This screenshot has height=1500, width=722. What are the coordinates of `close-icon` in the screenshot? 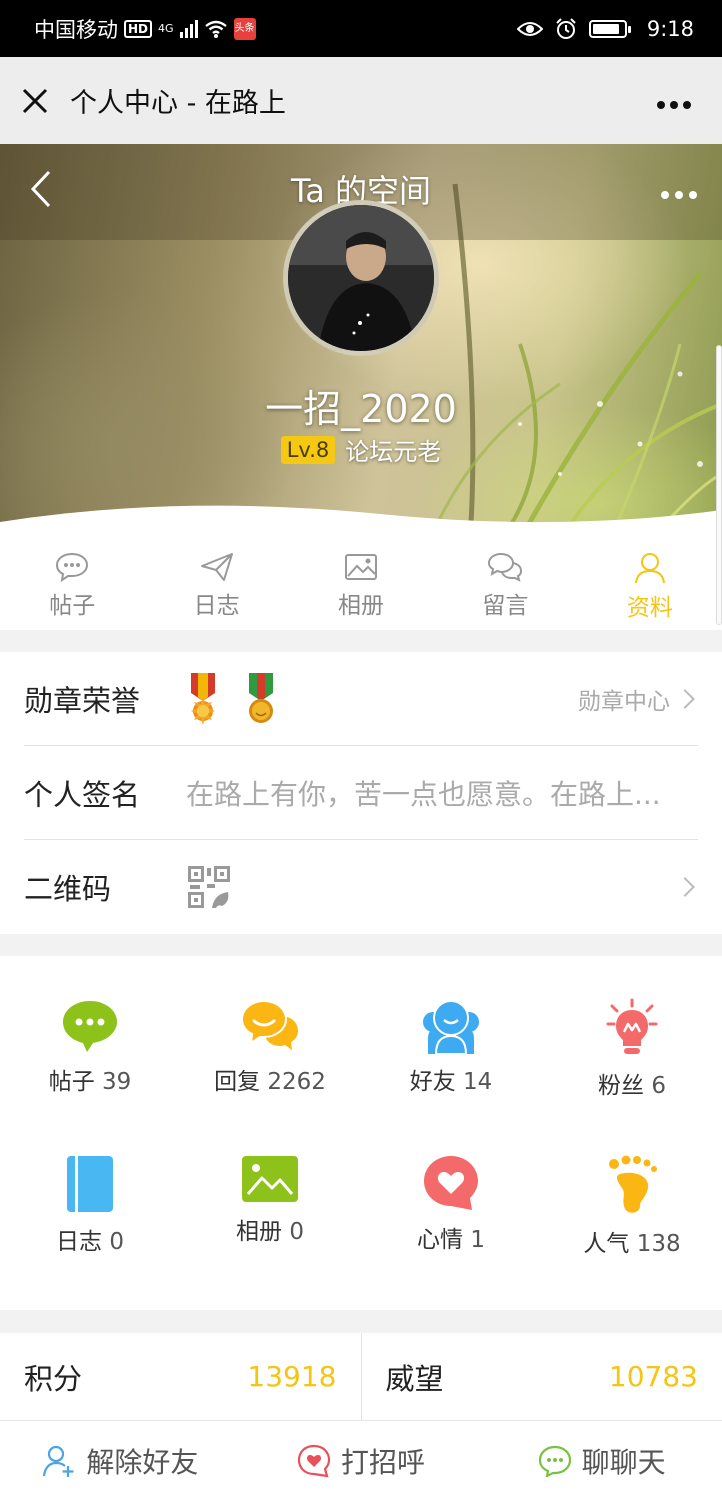 It's located at (35, 100).